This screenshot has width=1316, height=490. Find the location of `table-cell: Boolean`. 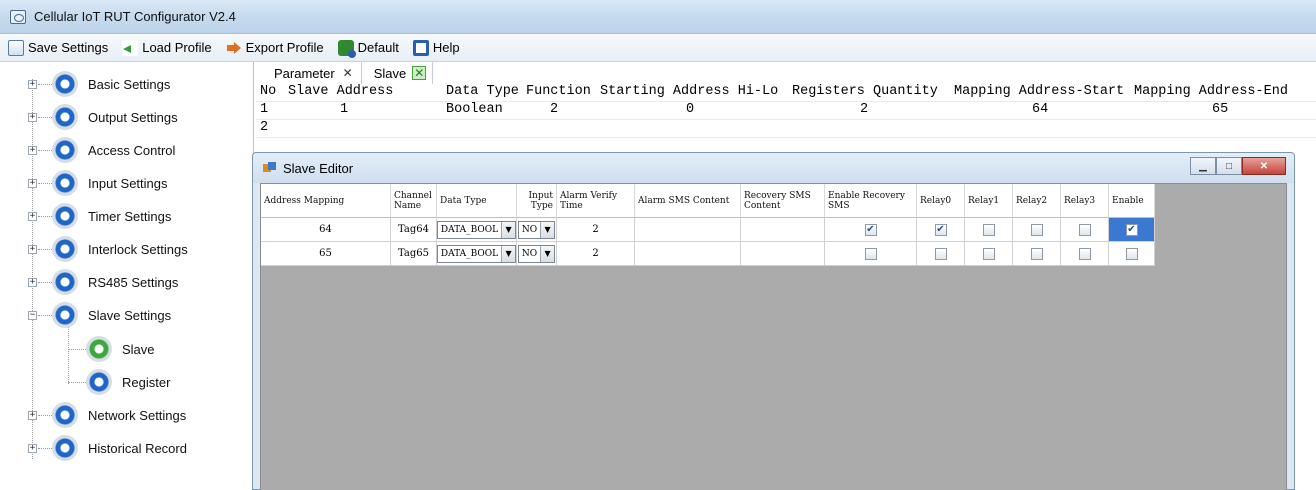

table-cell: Boolean is located at coordinates (468, 110).